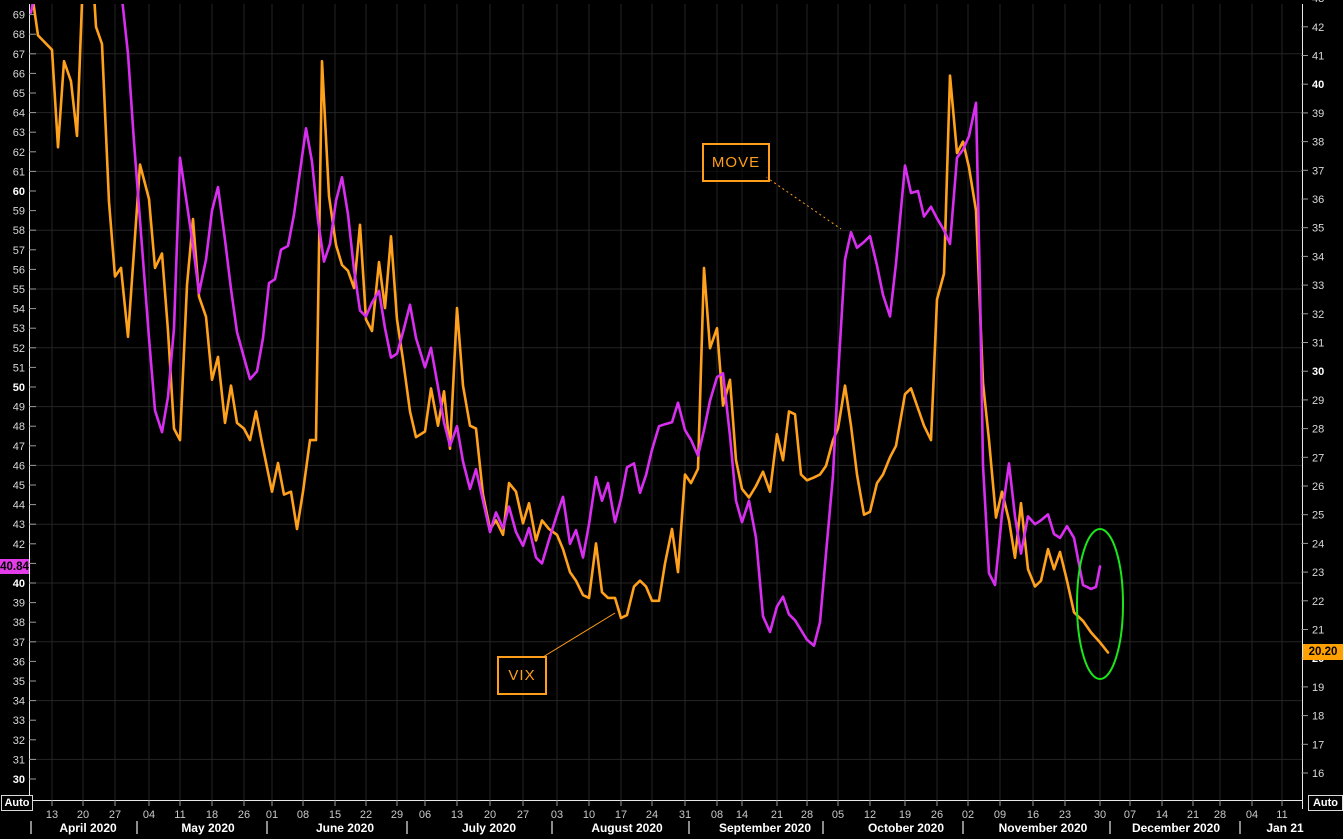 The height and width of the screenshot is (839, 1343). I want to click on right-axis-tick-label: 19, so click(1318, 688).